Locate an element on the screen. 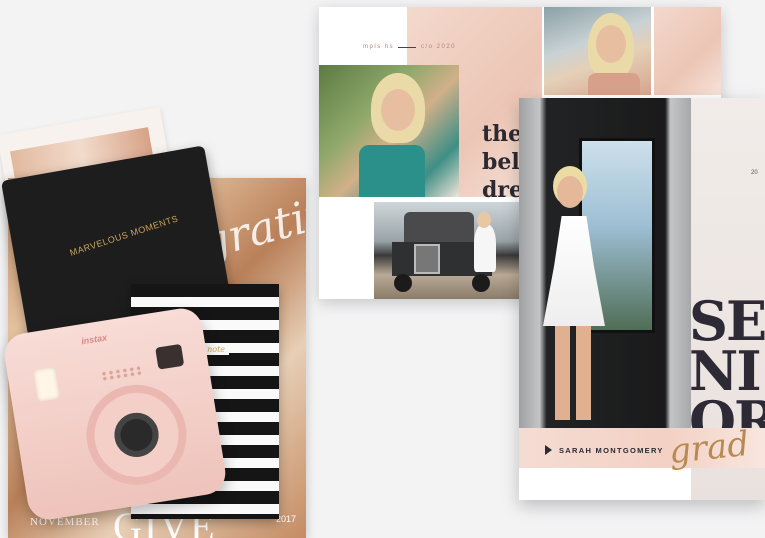 Image resolution: width=765 pixels, height=538 pixels. card-tag-left: mpls hs is located at coordinates (379, 47).